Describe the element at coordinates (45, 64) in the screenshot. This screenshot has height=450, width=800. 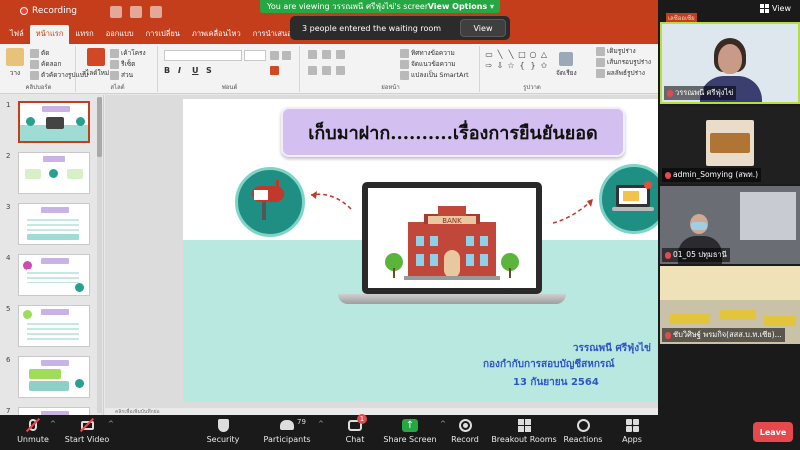
I see `copy-button: คัดลอก` at that location.